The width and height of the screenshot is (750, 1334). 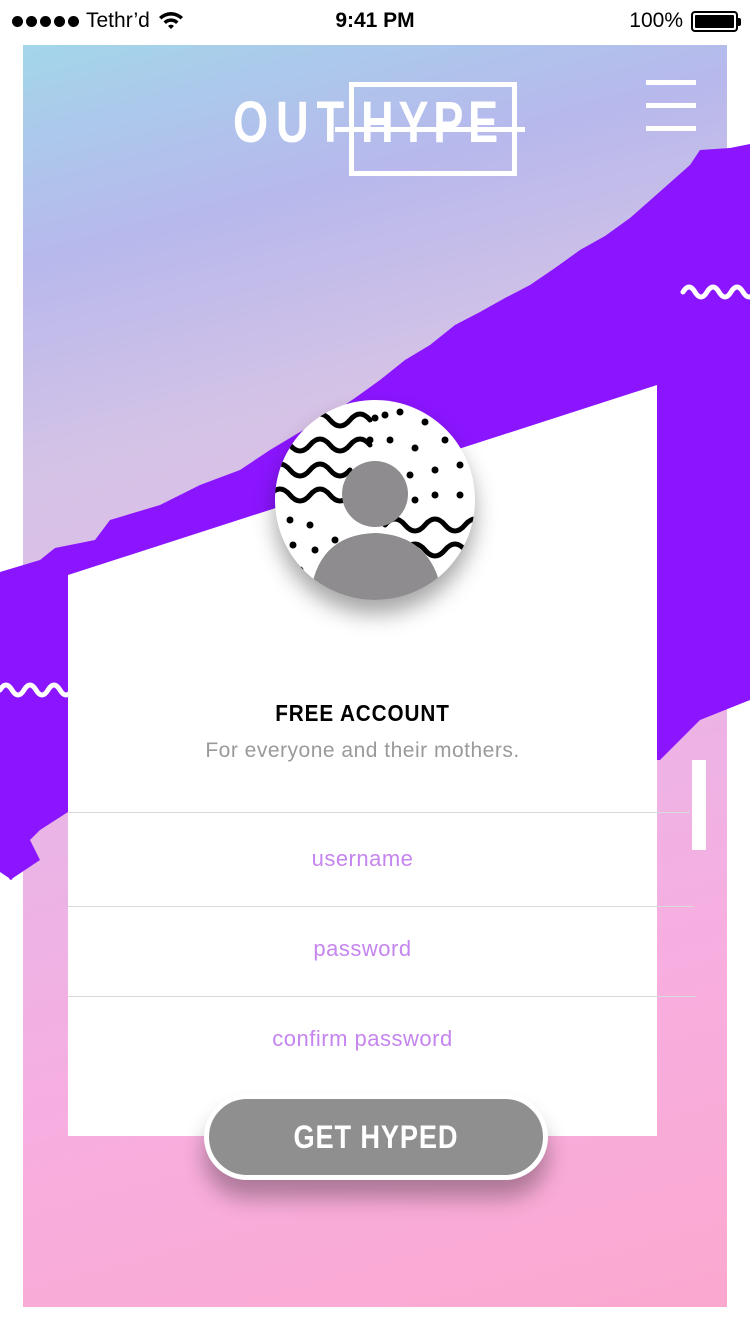 What do you see at coordinates (362, 750) in the screenshot?
I see `plan-subtitle: For everyone and their mothers.` at bounding box center [362, 750].